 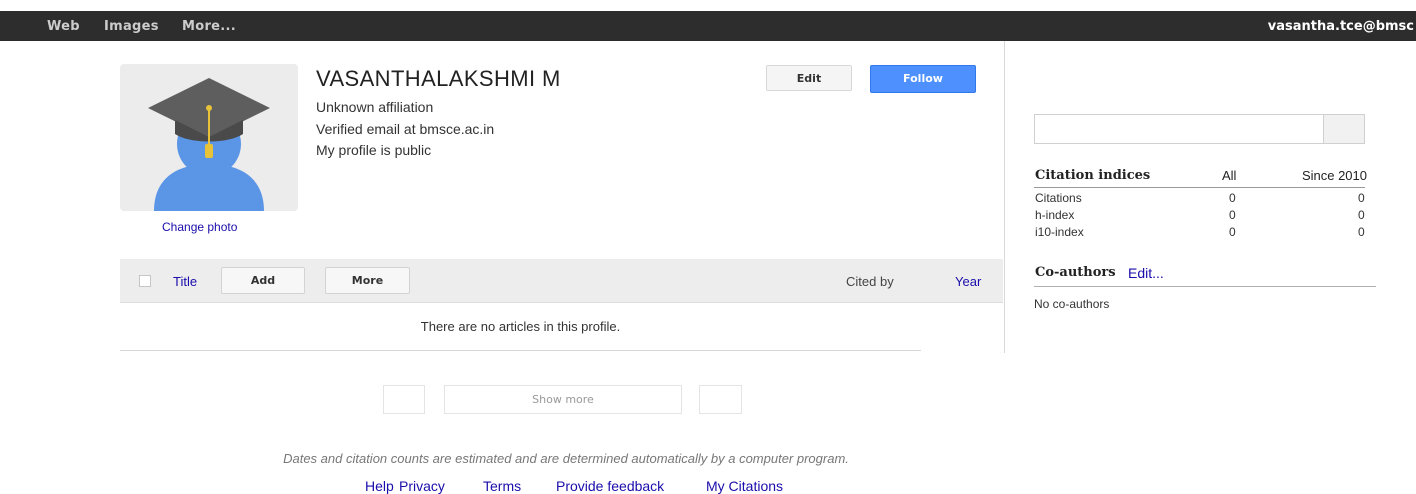 What do you see at coordinates (610, 486) in the screenshot?
I see `footer-feedback-link: Provide feedback` at bounding box center [610, 486].